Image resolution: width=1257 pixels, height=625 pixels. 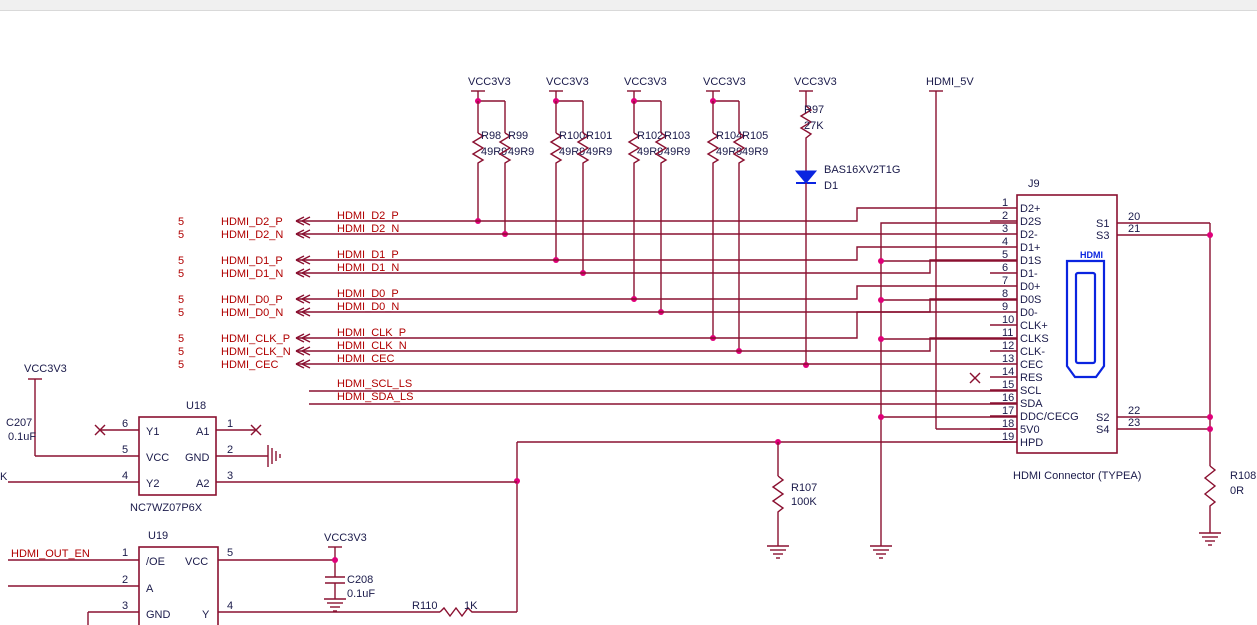 I want to click on r108-ref: R108, so click(x=1243, y=476).